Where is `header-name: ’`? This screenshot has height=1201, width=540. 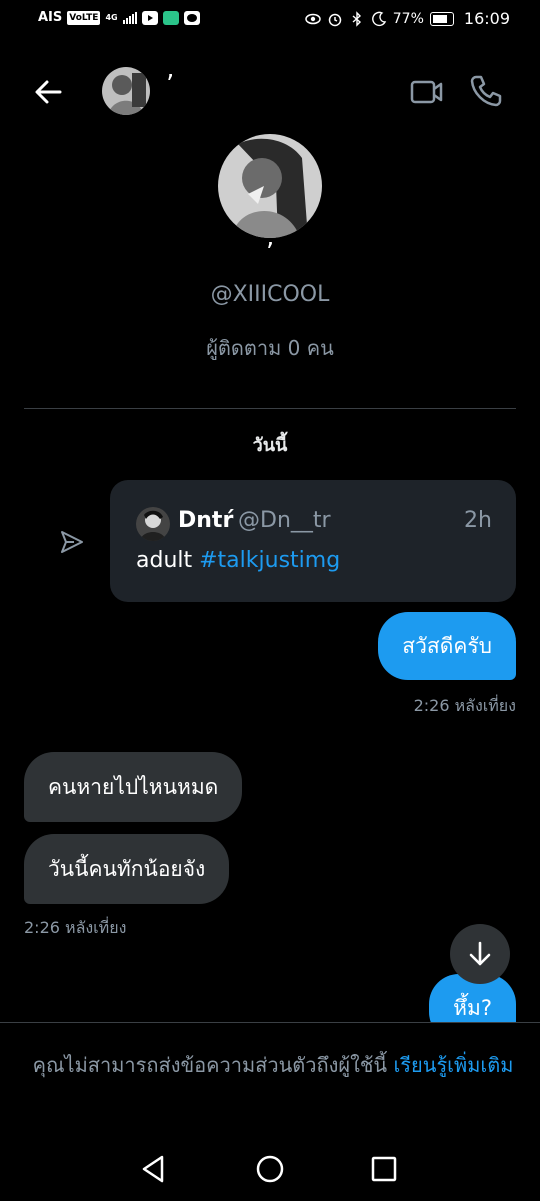 header-name: ’ is located at coordinates (170, 85).